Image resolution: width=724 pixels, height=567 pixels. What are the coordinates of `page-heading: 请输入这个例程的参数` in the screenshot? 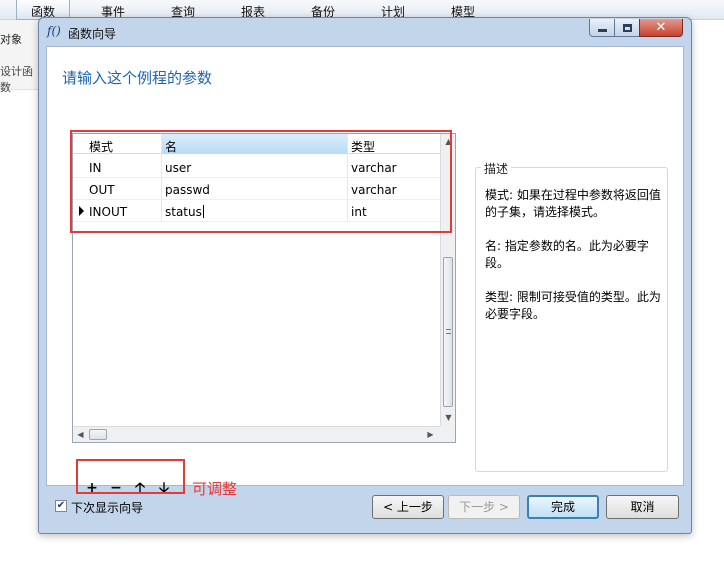 It's located at (137, 78).